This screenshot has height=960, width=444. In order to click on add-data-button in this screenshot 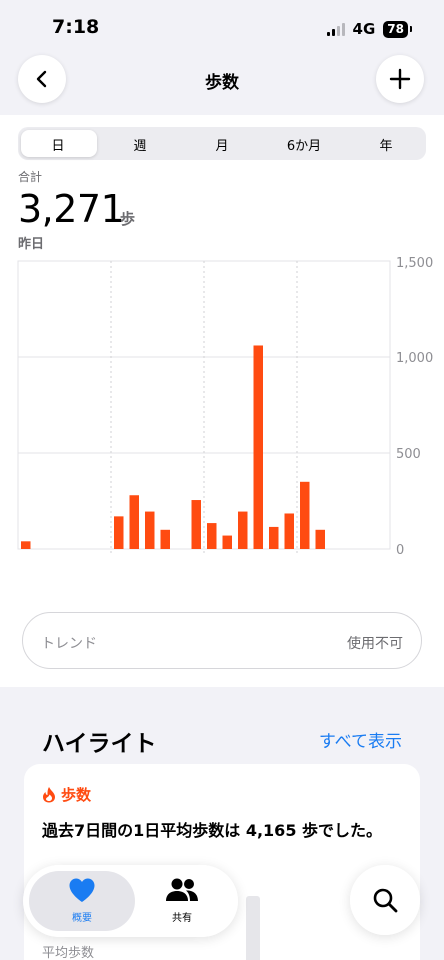, I will do `click(400, 79)`.